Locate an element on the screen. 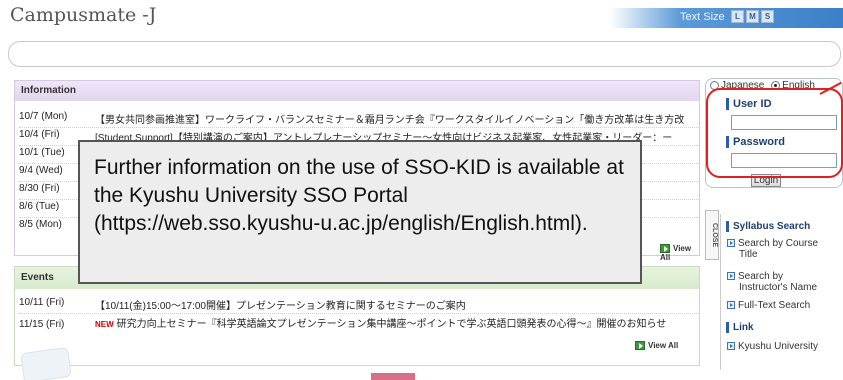 The width and height of the screenshot is (843, 380). text-size-bar is located at coordinates (726, 18).